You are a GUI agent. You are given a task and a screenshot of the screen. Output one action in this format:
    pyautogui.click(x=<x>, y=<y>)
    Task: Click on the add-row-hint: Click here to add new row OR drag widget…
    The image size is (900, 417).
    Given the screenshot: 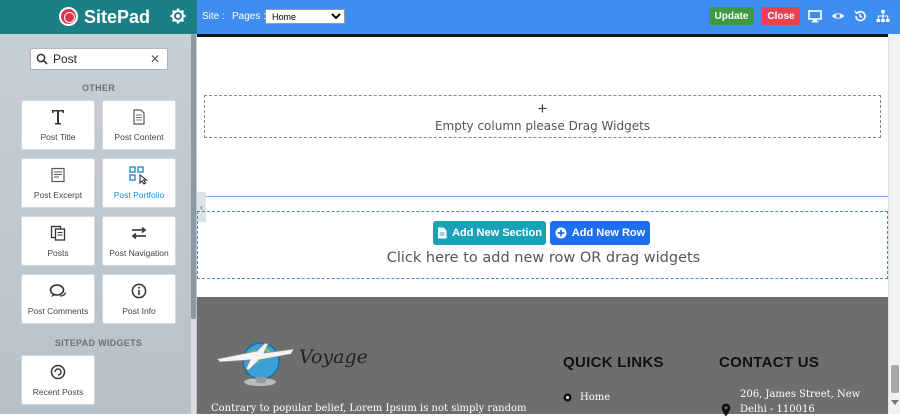 What is the action you would take?
    pyautogui.click(x=543, y=258)
    